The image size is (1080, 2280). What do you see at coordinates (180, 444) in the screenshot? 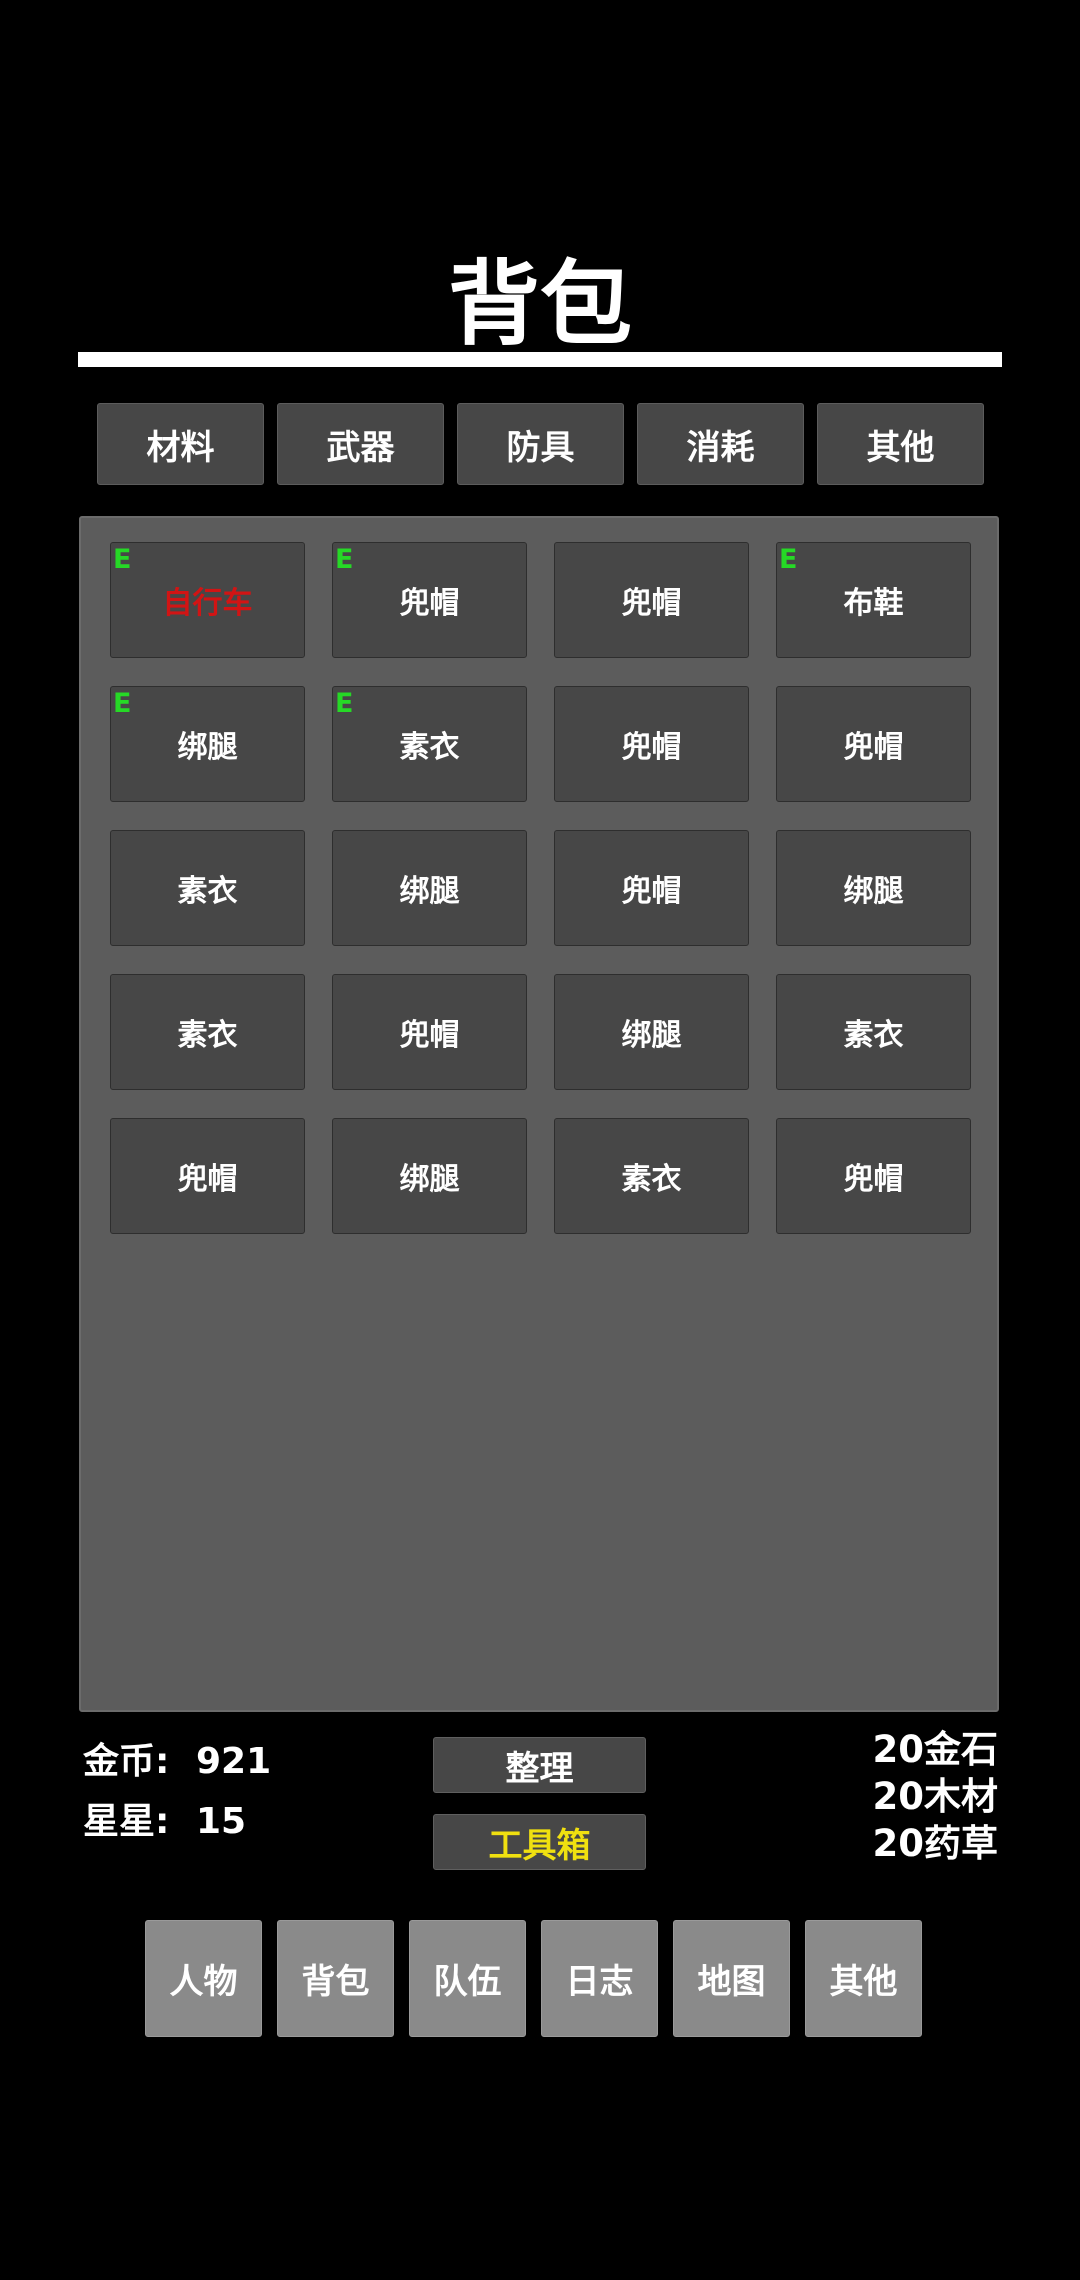
I see `tab-materials: 材料` at bounding box center [180, 444].